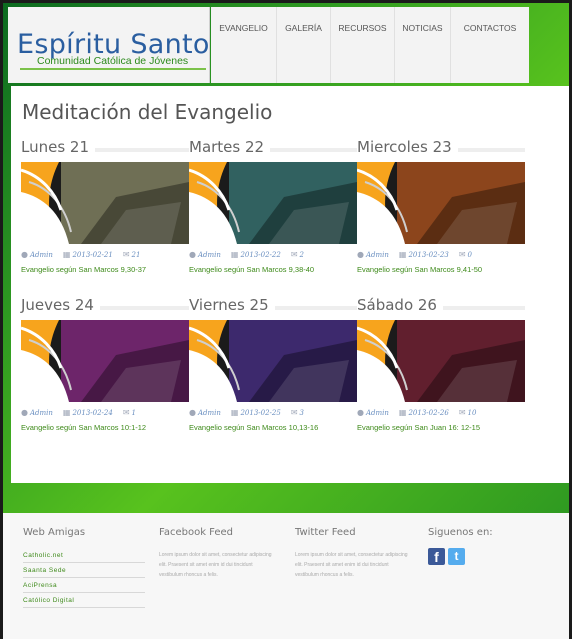 Image resolution: width=572 pixels, height=639 pixels. What do you see at coordinates (472, 413) in the screenshot?
I see `comment-count: 10` at bounding box center [472, 413].